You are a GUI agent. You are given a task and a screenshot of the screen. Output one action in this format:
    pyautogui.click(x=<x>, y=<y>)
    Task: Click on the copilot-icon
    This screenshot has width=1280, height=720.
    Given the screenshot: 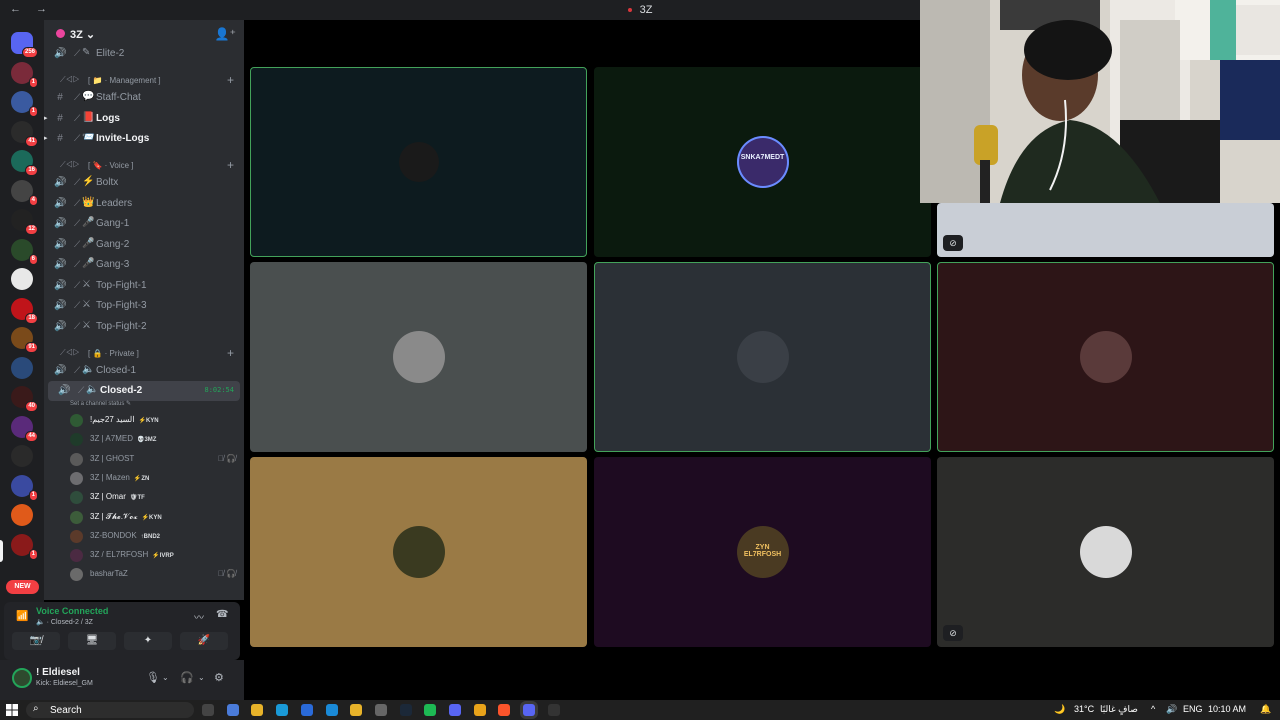 What is the action you would take?
    pyautogui.click(x=232, y=710)
    